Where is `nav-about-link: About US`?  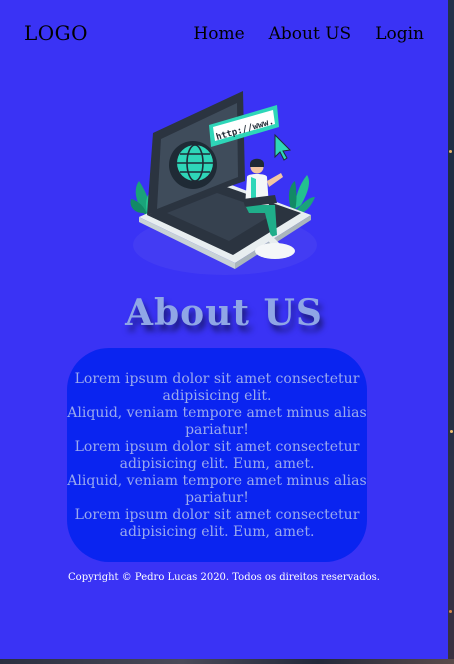
nav-about-link: About US is located at coordinates (310, 34).